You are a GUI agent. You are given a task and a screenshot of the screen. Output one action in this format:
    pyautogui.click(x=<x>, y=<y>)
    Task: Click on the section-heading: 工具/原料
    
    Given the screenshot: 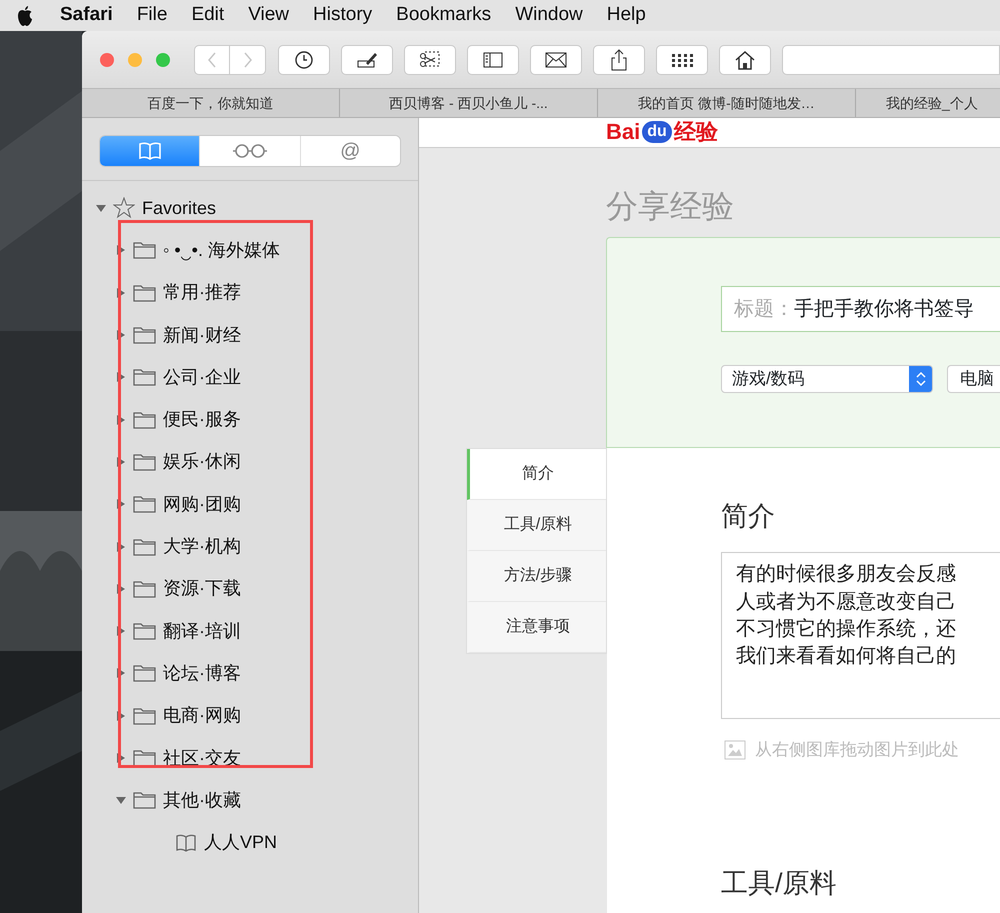 What is the action you would take?
    pyautogui.click(x=779, y=883)
    